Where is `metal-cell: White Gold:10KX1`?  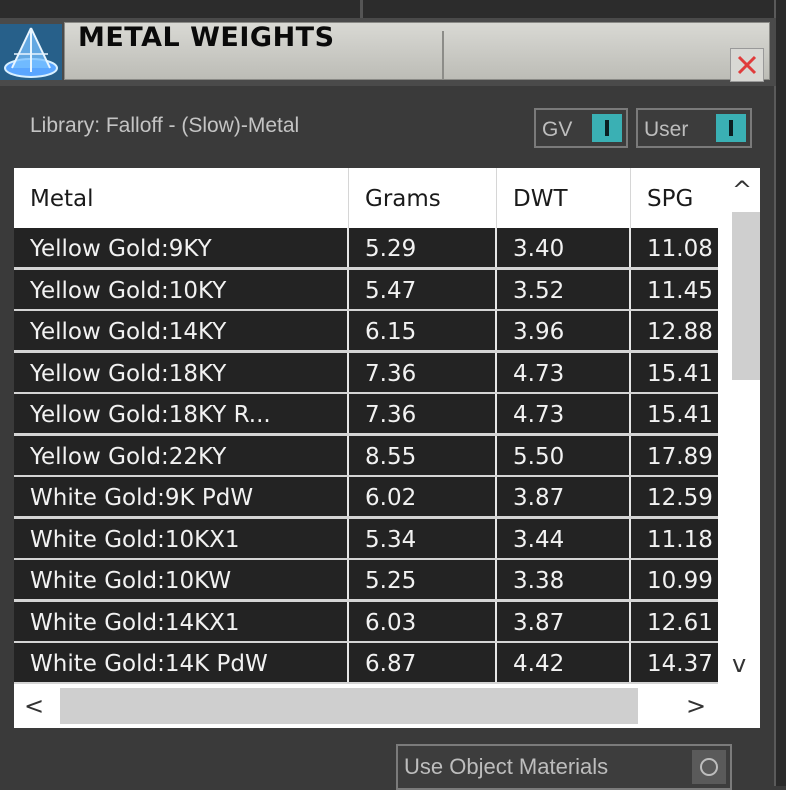
metal-cell: White Gold:10KX1 is located at coordinates (181, 538).